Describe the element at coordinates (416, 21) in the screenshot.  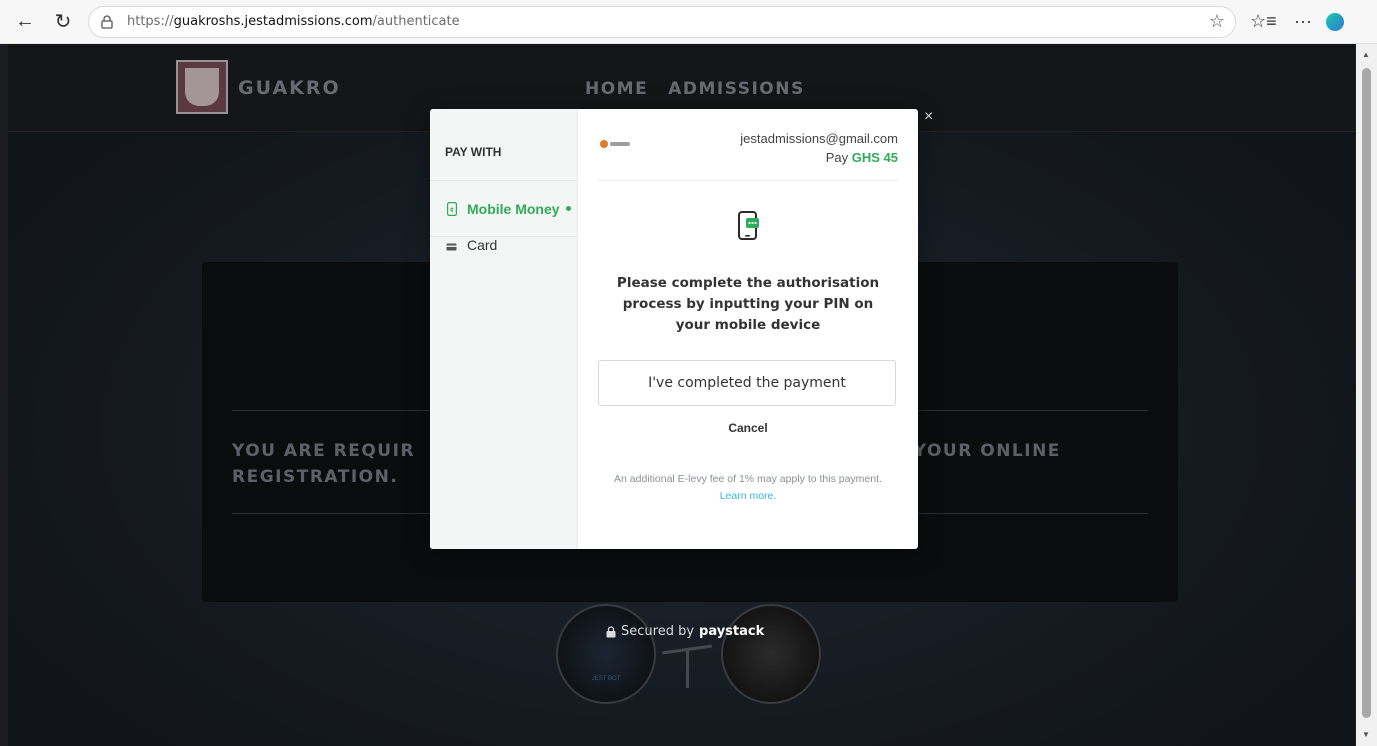
I see `url-path: /authenticate` at that location.